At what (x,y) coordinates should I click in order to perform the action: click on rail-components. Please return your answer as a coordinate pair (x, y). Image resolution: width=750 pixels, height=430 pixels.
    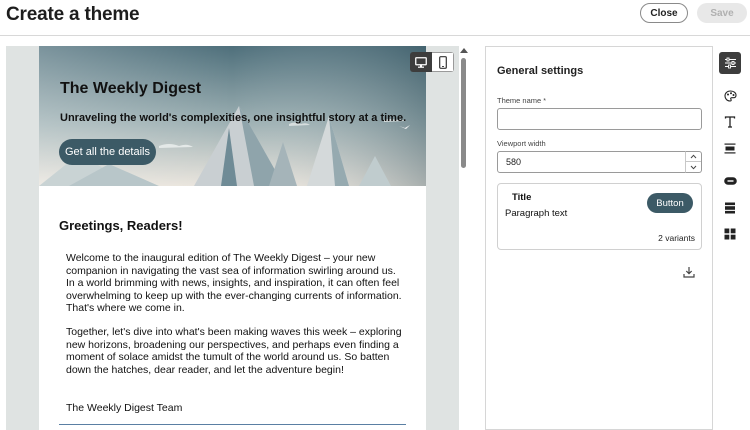
    Looking at the image, I should click on (730, 234).